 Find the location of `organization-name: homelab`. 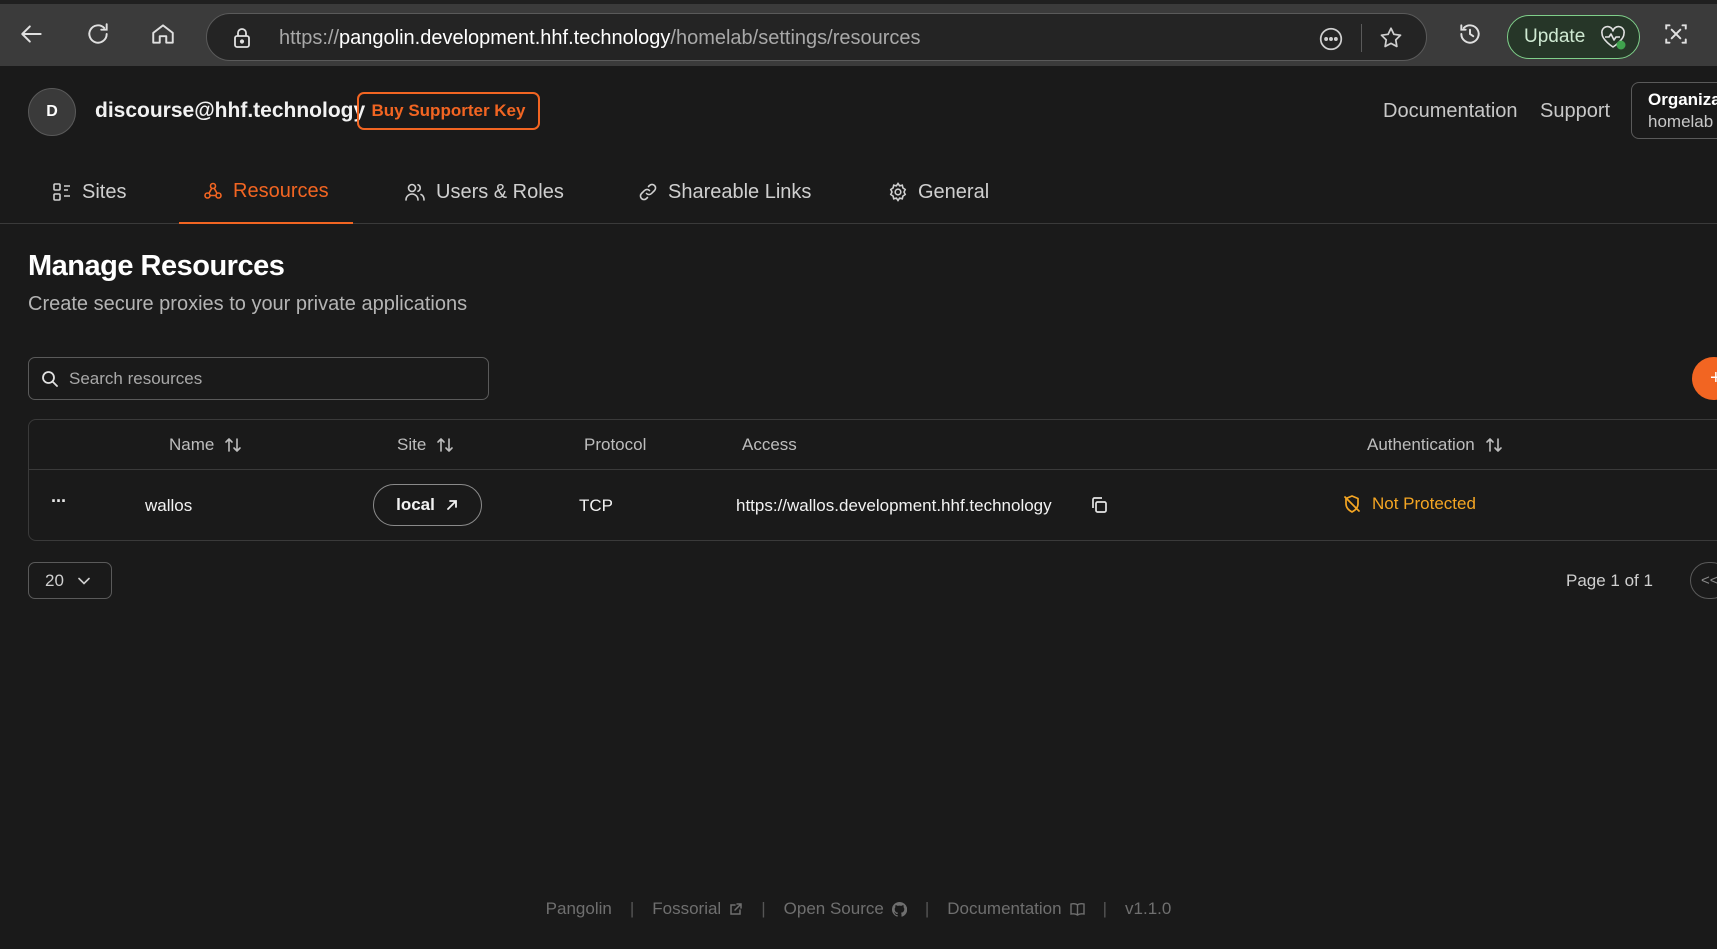

organization-name: homelab is located at coordinates (1681, 121).